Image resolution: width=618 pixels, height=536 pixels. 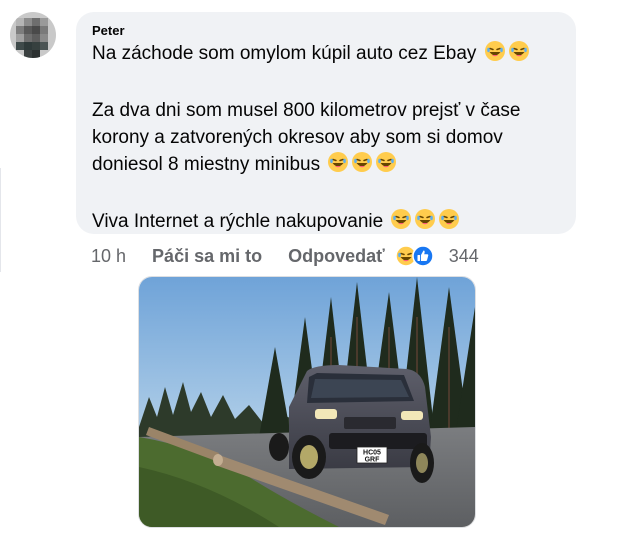 What do you see at coordinates (238, 221) in the screenshot?
I see `comment-text: Viva Internet a rýchle nakupovanie` at bounding box center [238, 221].